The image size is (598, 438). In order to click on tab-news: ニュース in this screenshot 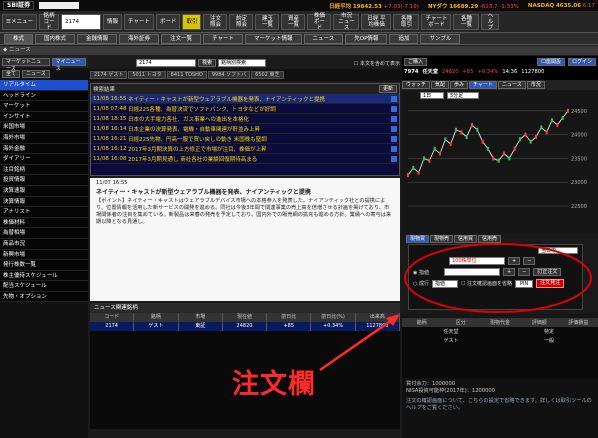, I will do `click(323, 38)`.